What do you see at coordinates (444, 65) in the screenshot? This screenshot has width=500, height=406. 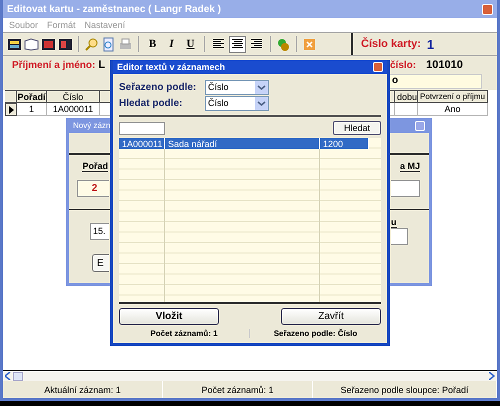 I see `number-value: 101010` at bounding box center [444, 65].